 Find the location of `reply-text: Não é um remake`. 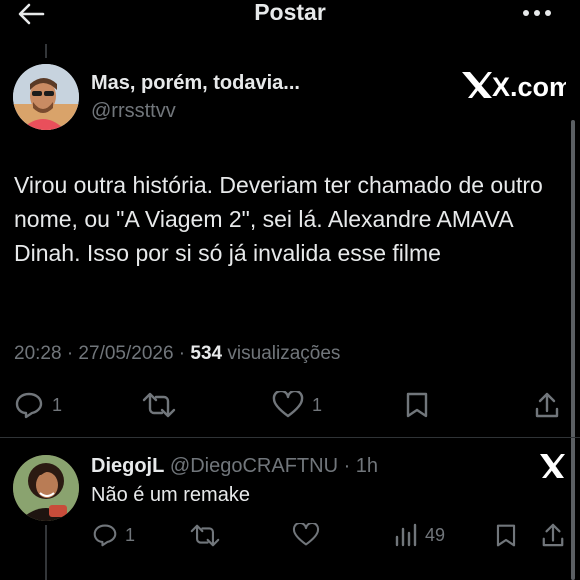

reply-text: Não é um remake is located at coordinates (170, 495).